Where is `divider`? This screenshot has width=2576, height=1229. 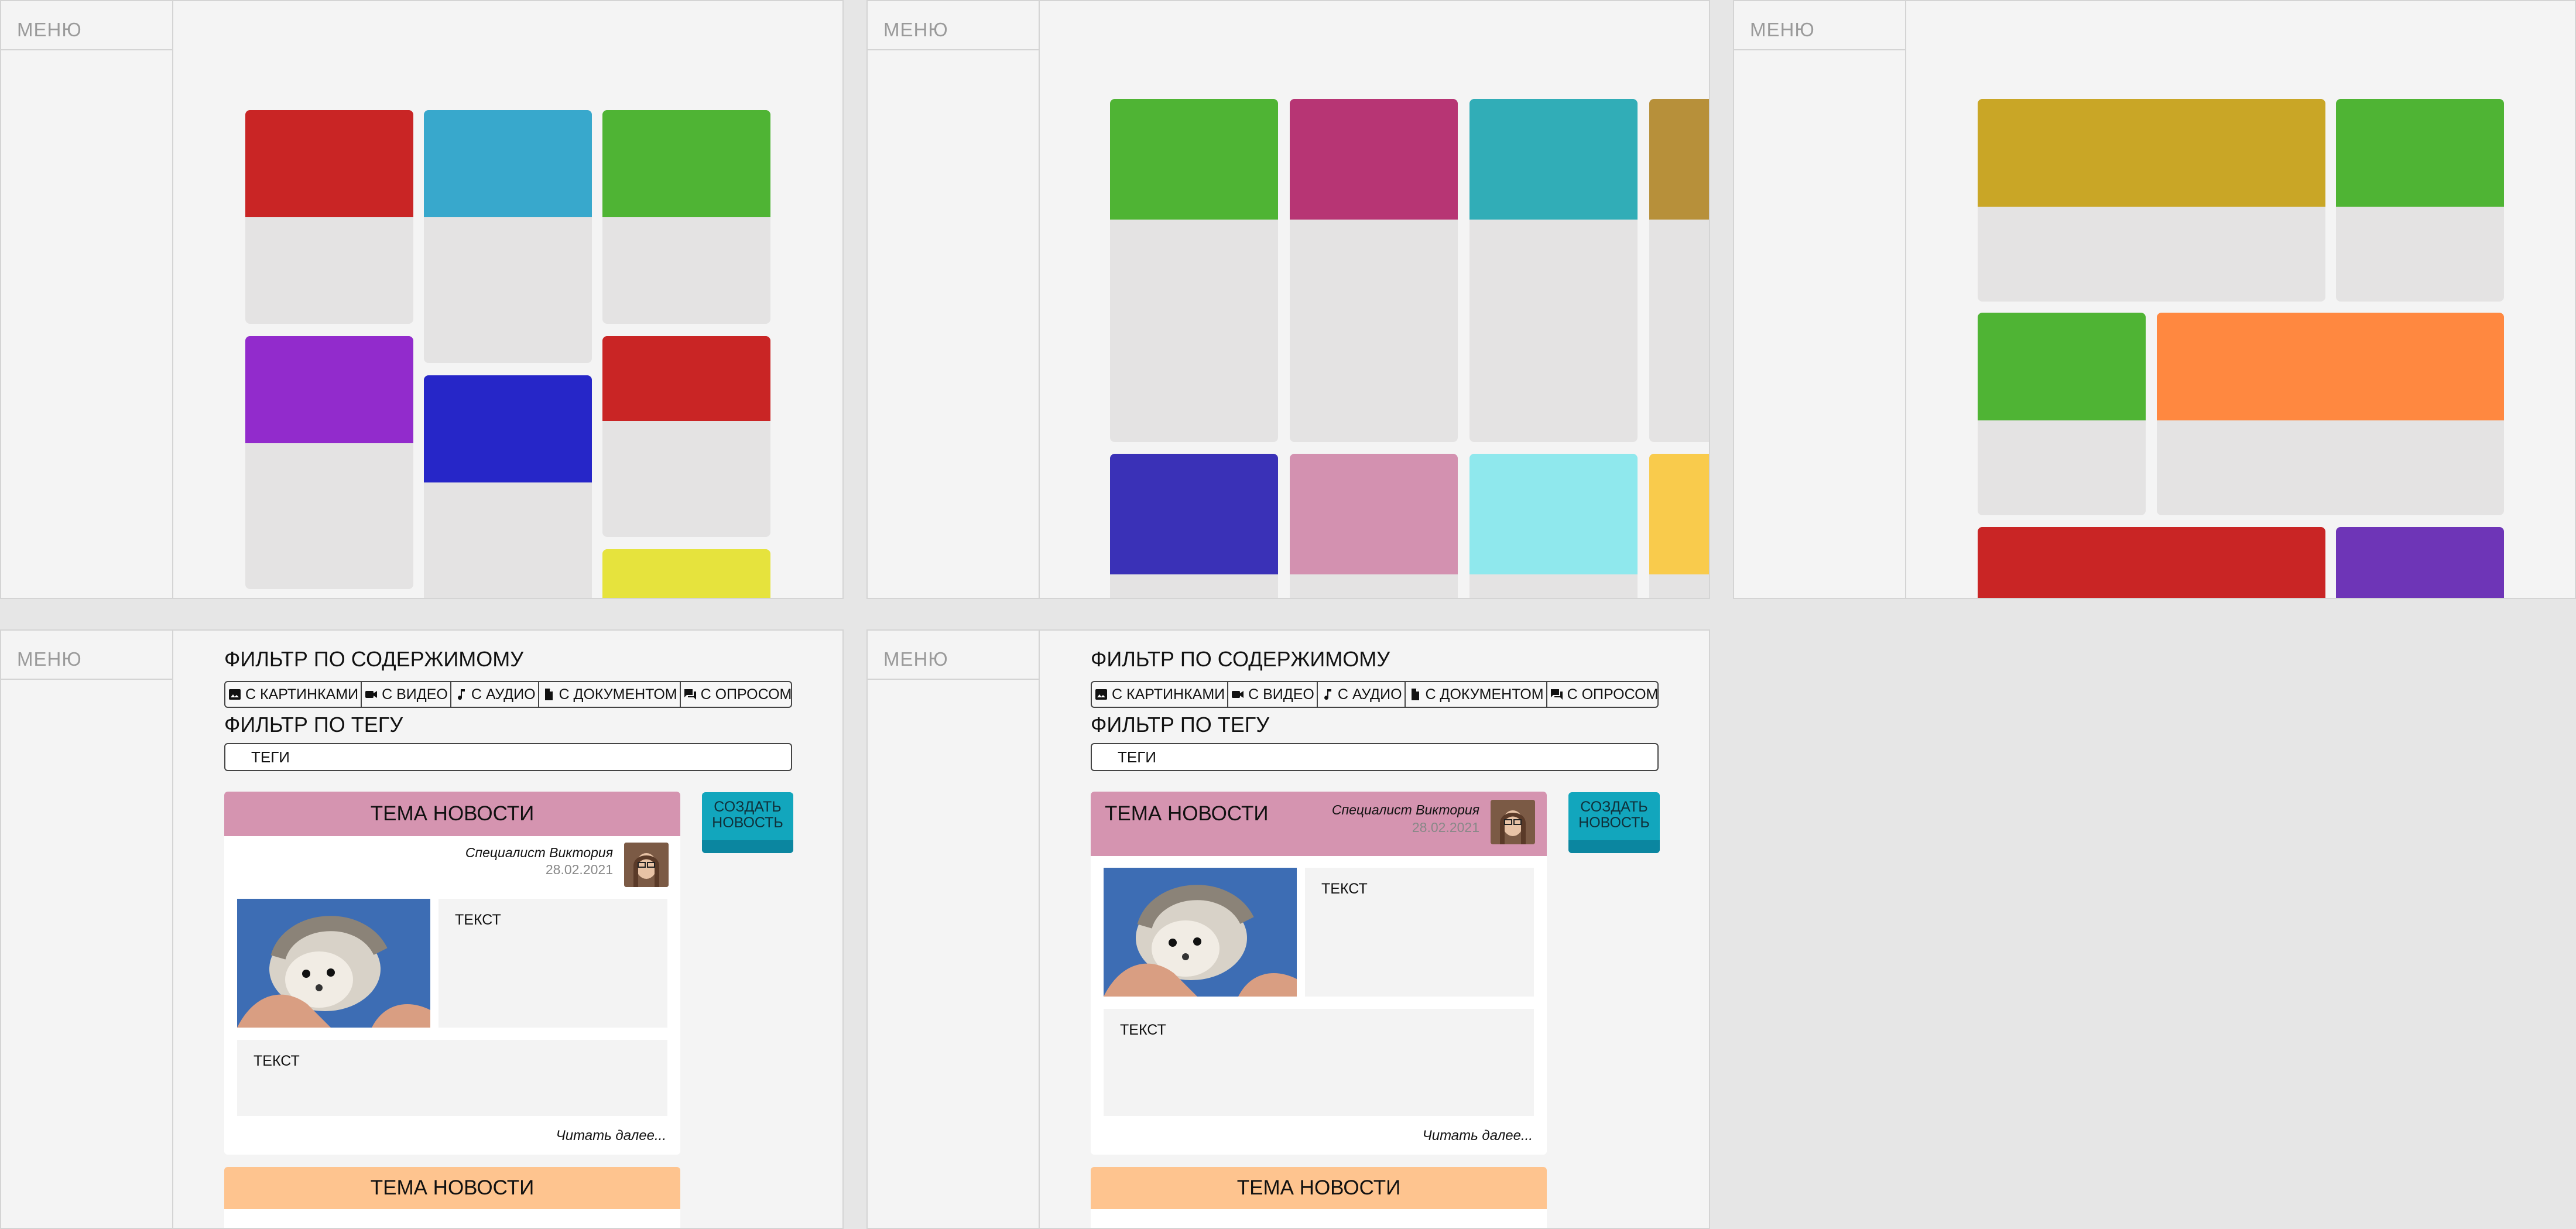 divider is located at coordinates (86, 49).